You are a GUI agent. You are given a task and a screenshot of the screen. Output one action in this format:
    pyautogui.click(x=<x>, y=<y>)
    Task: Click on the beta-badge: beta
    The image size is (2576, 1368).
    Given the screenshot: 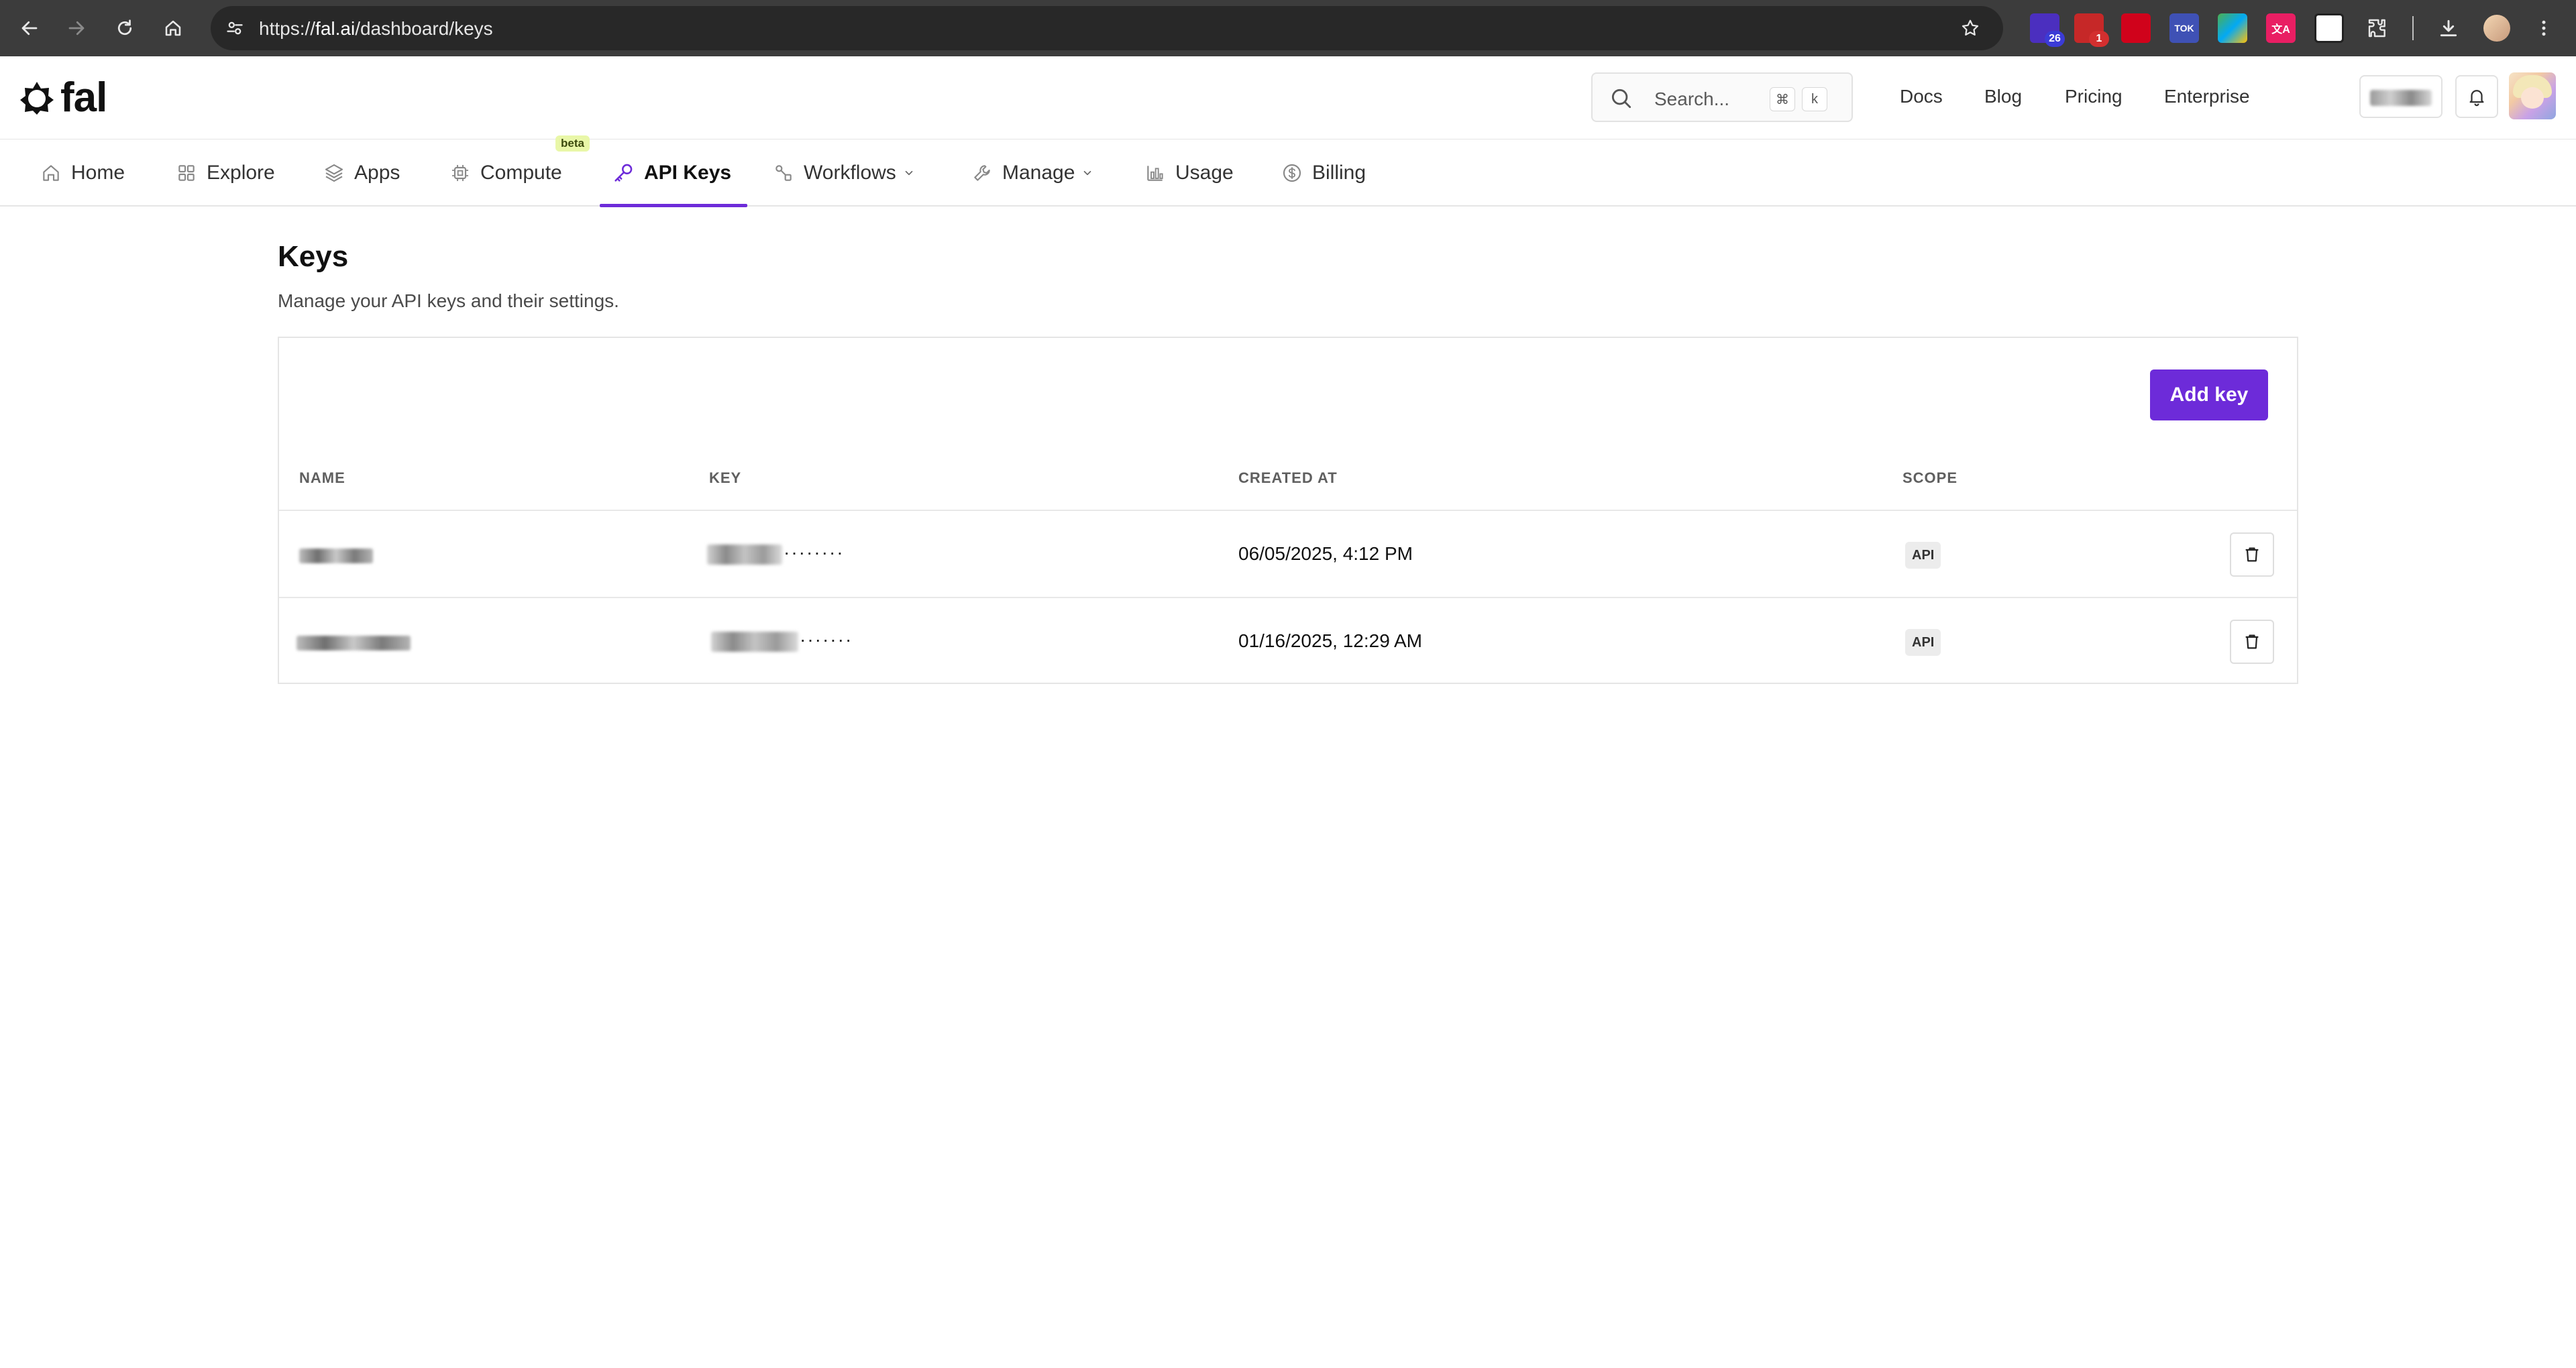 What is the action you would take?
    pyautogui.click(x=572, y=143)
    